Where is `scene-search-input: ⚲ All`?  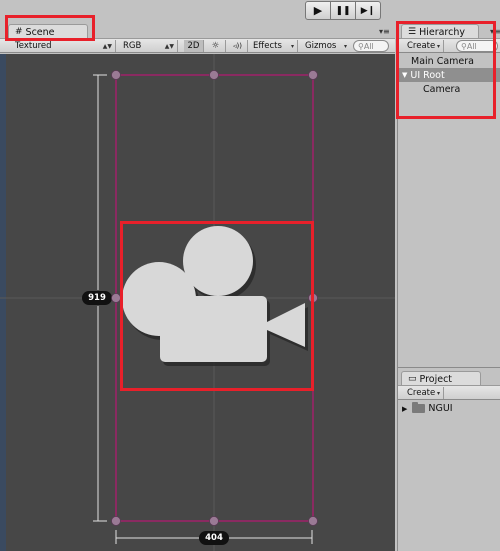
scene-search-input: ⚲ All is located at coordinates (371, 46).